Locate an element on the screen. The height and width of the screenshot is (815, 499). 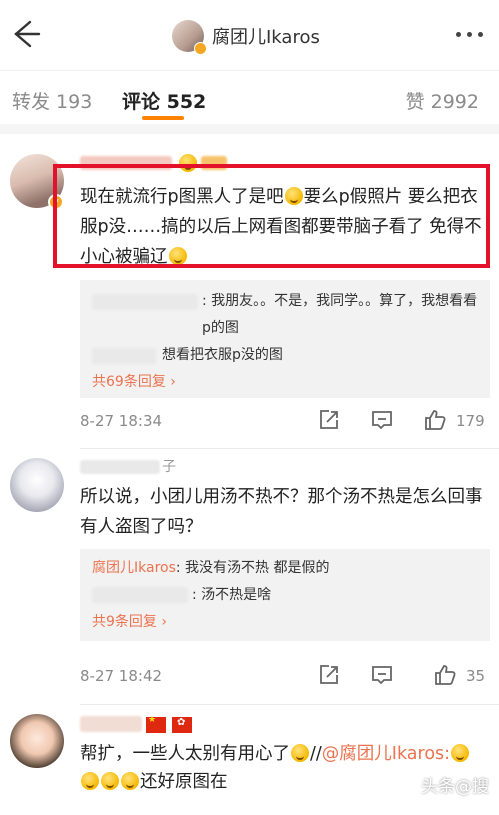
timestamp: 8-27 18:34 is located at coordinates (121, 421).